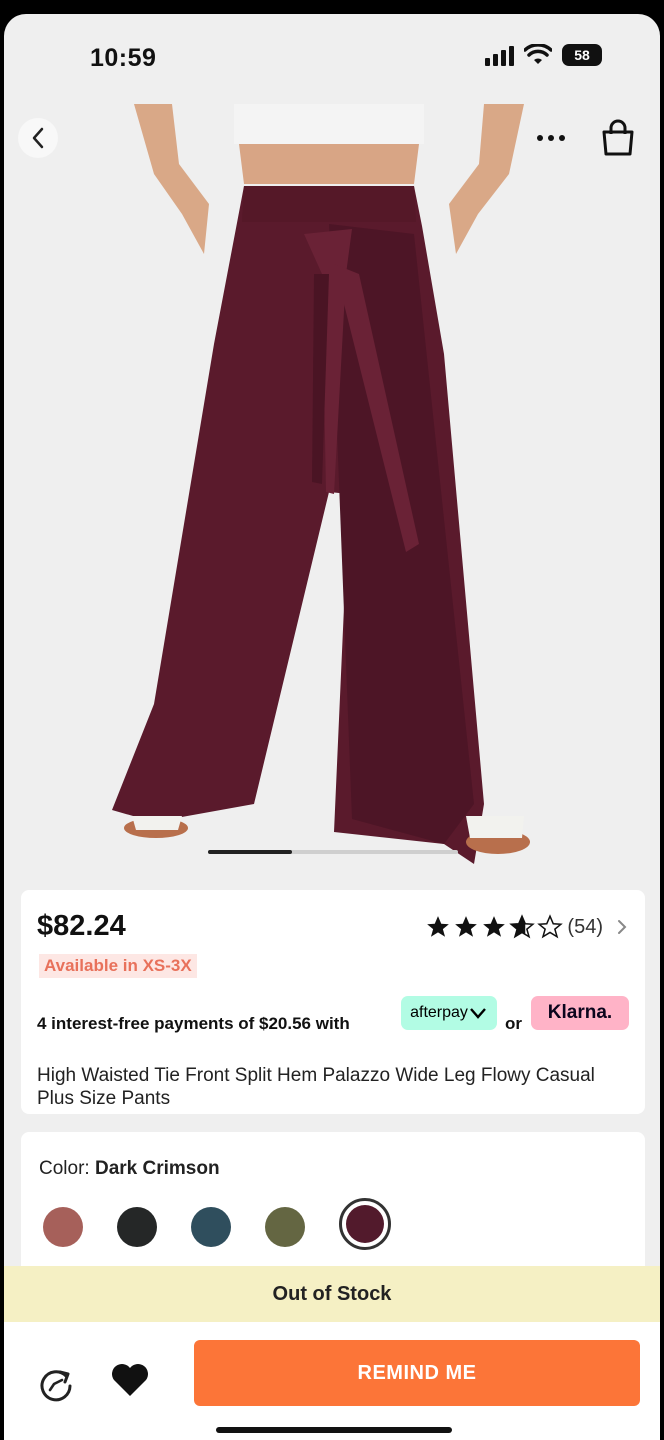 The width and height of the screenshot is (664, 1440). What do you see at coordinates (580, 1013) in the screenshot?
I see `klarna-badge: Klarna.` at bounding box center [580, 1013].